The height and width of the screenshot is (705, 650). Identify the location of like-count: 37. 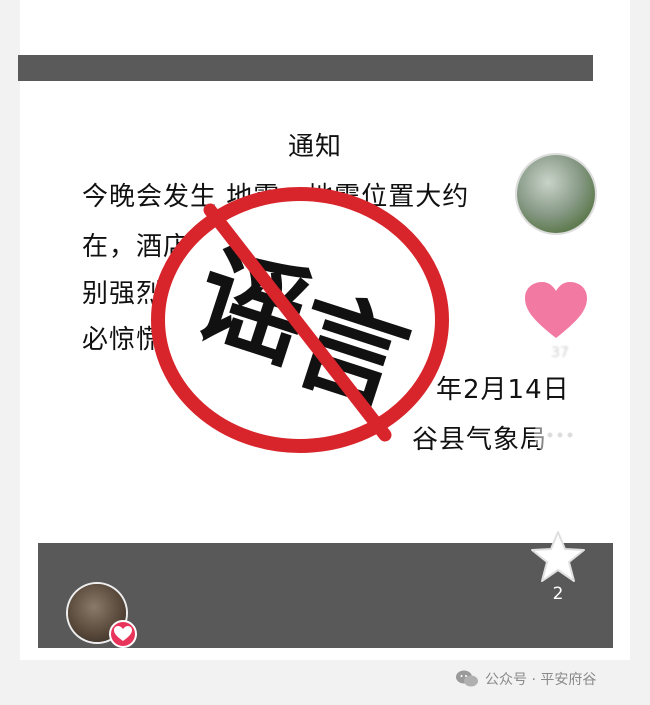
(560, 353).